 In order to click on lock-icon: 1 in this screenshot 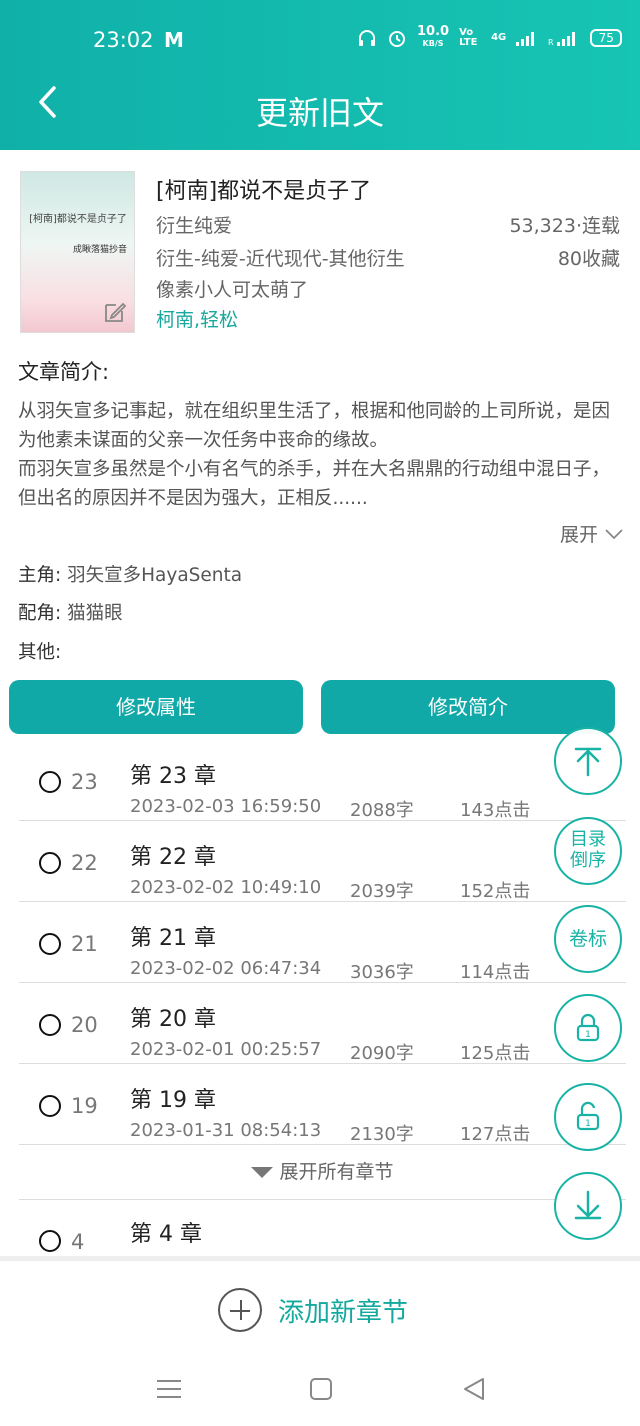, I will do `click(588, 1027)`.